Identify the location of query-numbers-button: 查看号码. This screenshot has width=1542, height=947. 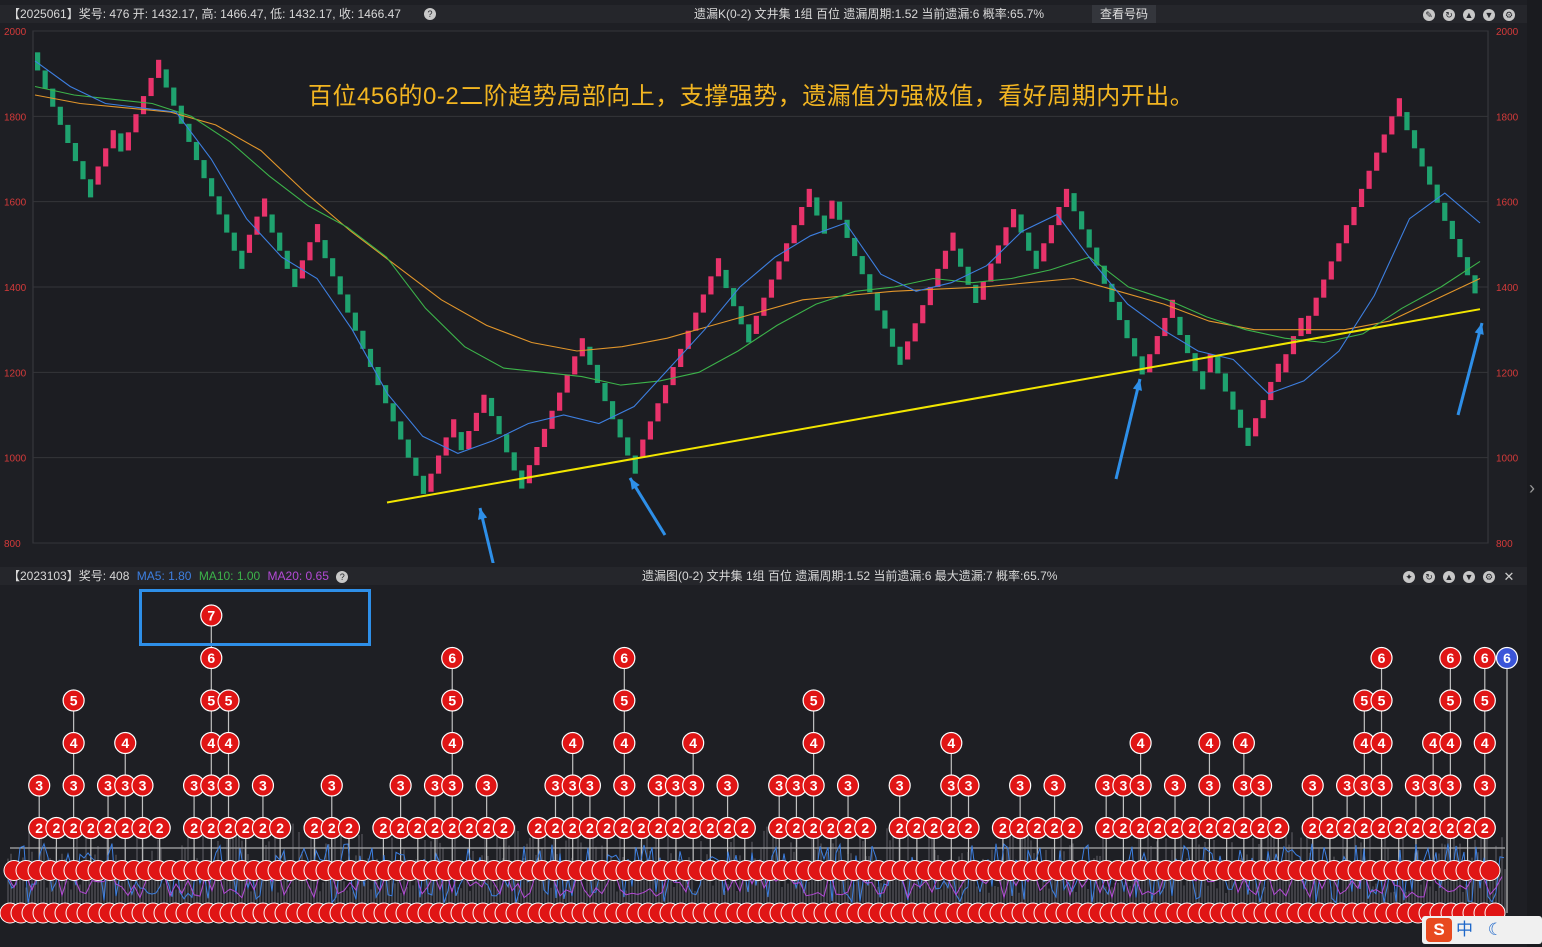
(1124, 14).